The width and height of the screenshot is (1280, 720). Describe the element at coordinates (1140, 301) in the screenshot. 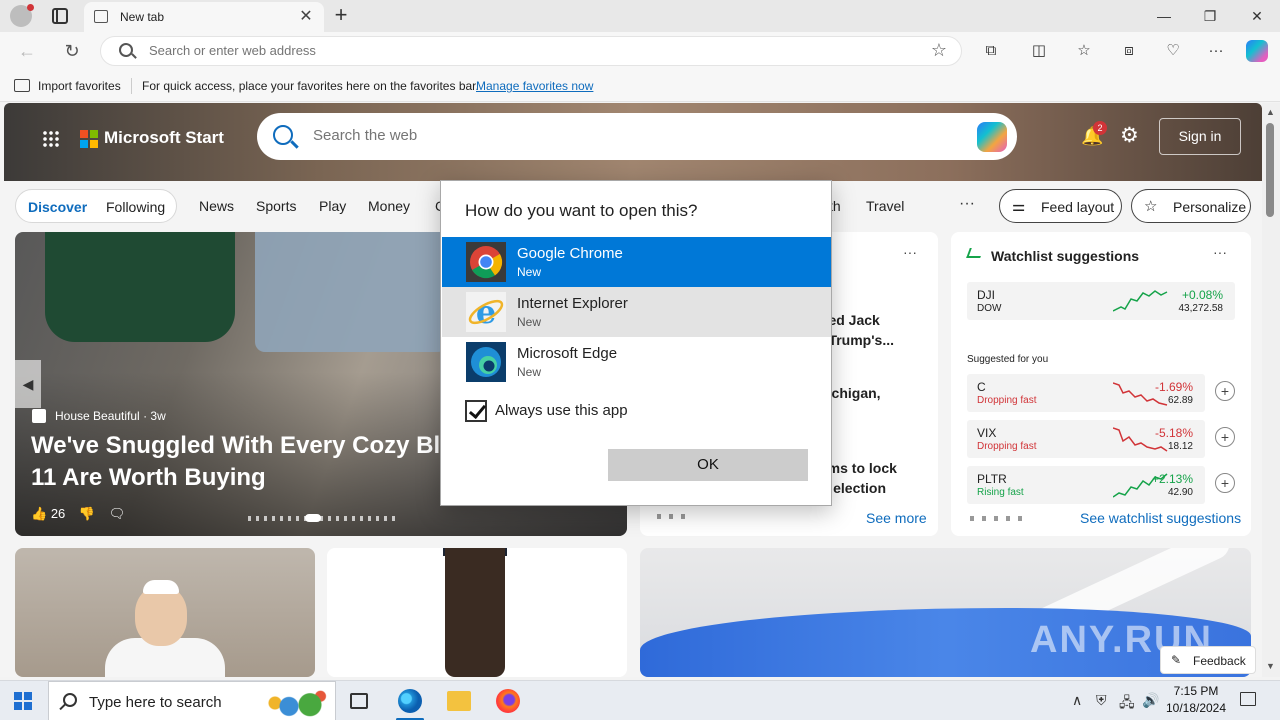

I see `sparkline-up` at that location.